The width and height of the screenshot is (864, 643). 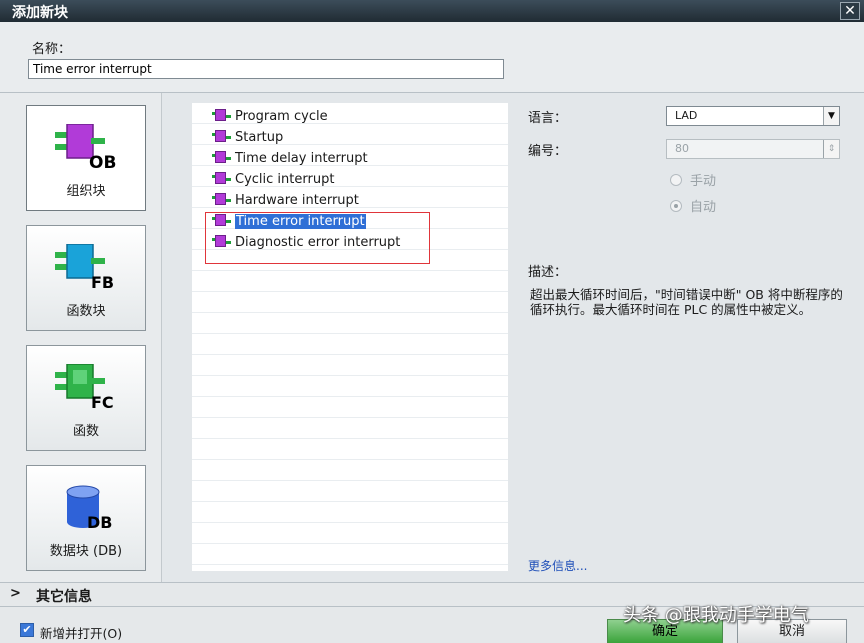 I want to click on category-db-button: DB 数据块 (DB), so click(x=86, y=518).